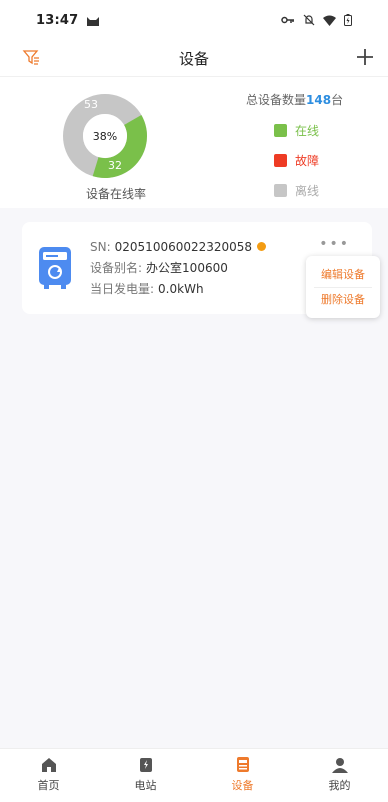 This screenshot has height=802, width=388. What do you see at coordinates (145, 765) in the screenshot?
I see `station-icon` at bounding box center [145, 765].